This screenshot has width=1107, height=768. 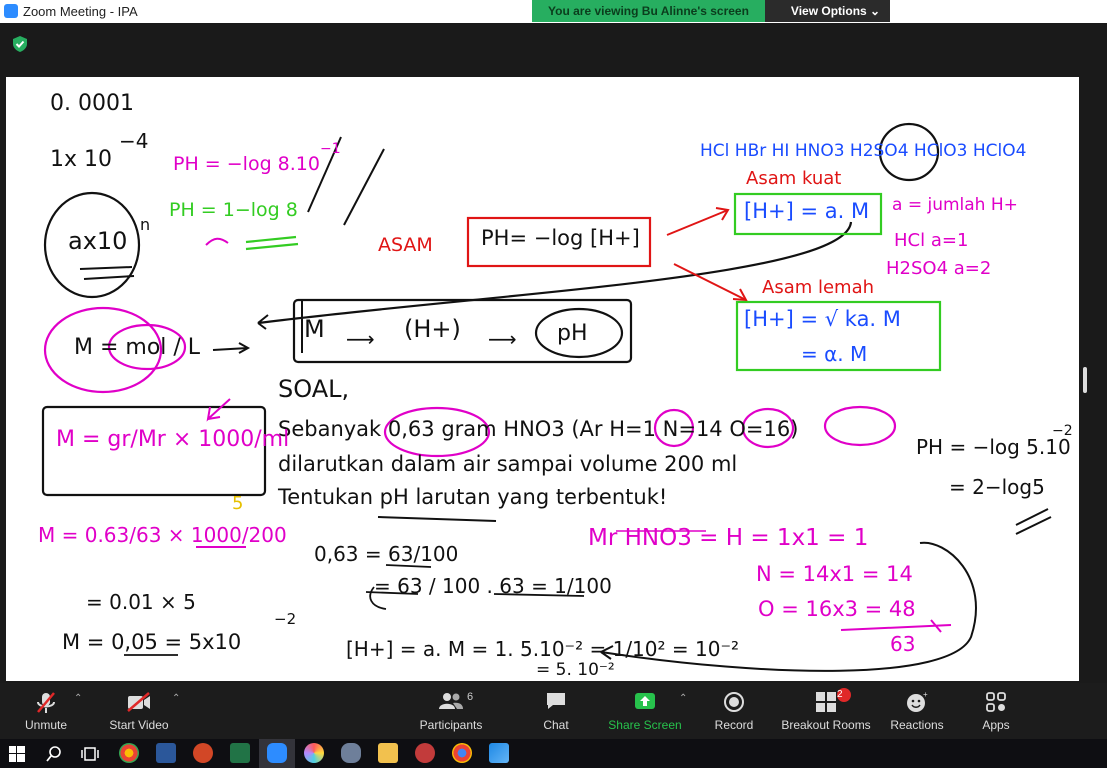 What do you see at coordinates (451, 711) in the screenshot?
I see `participants-button: Participants` at bounding box center [451, 711].